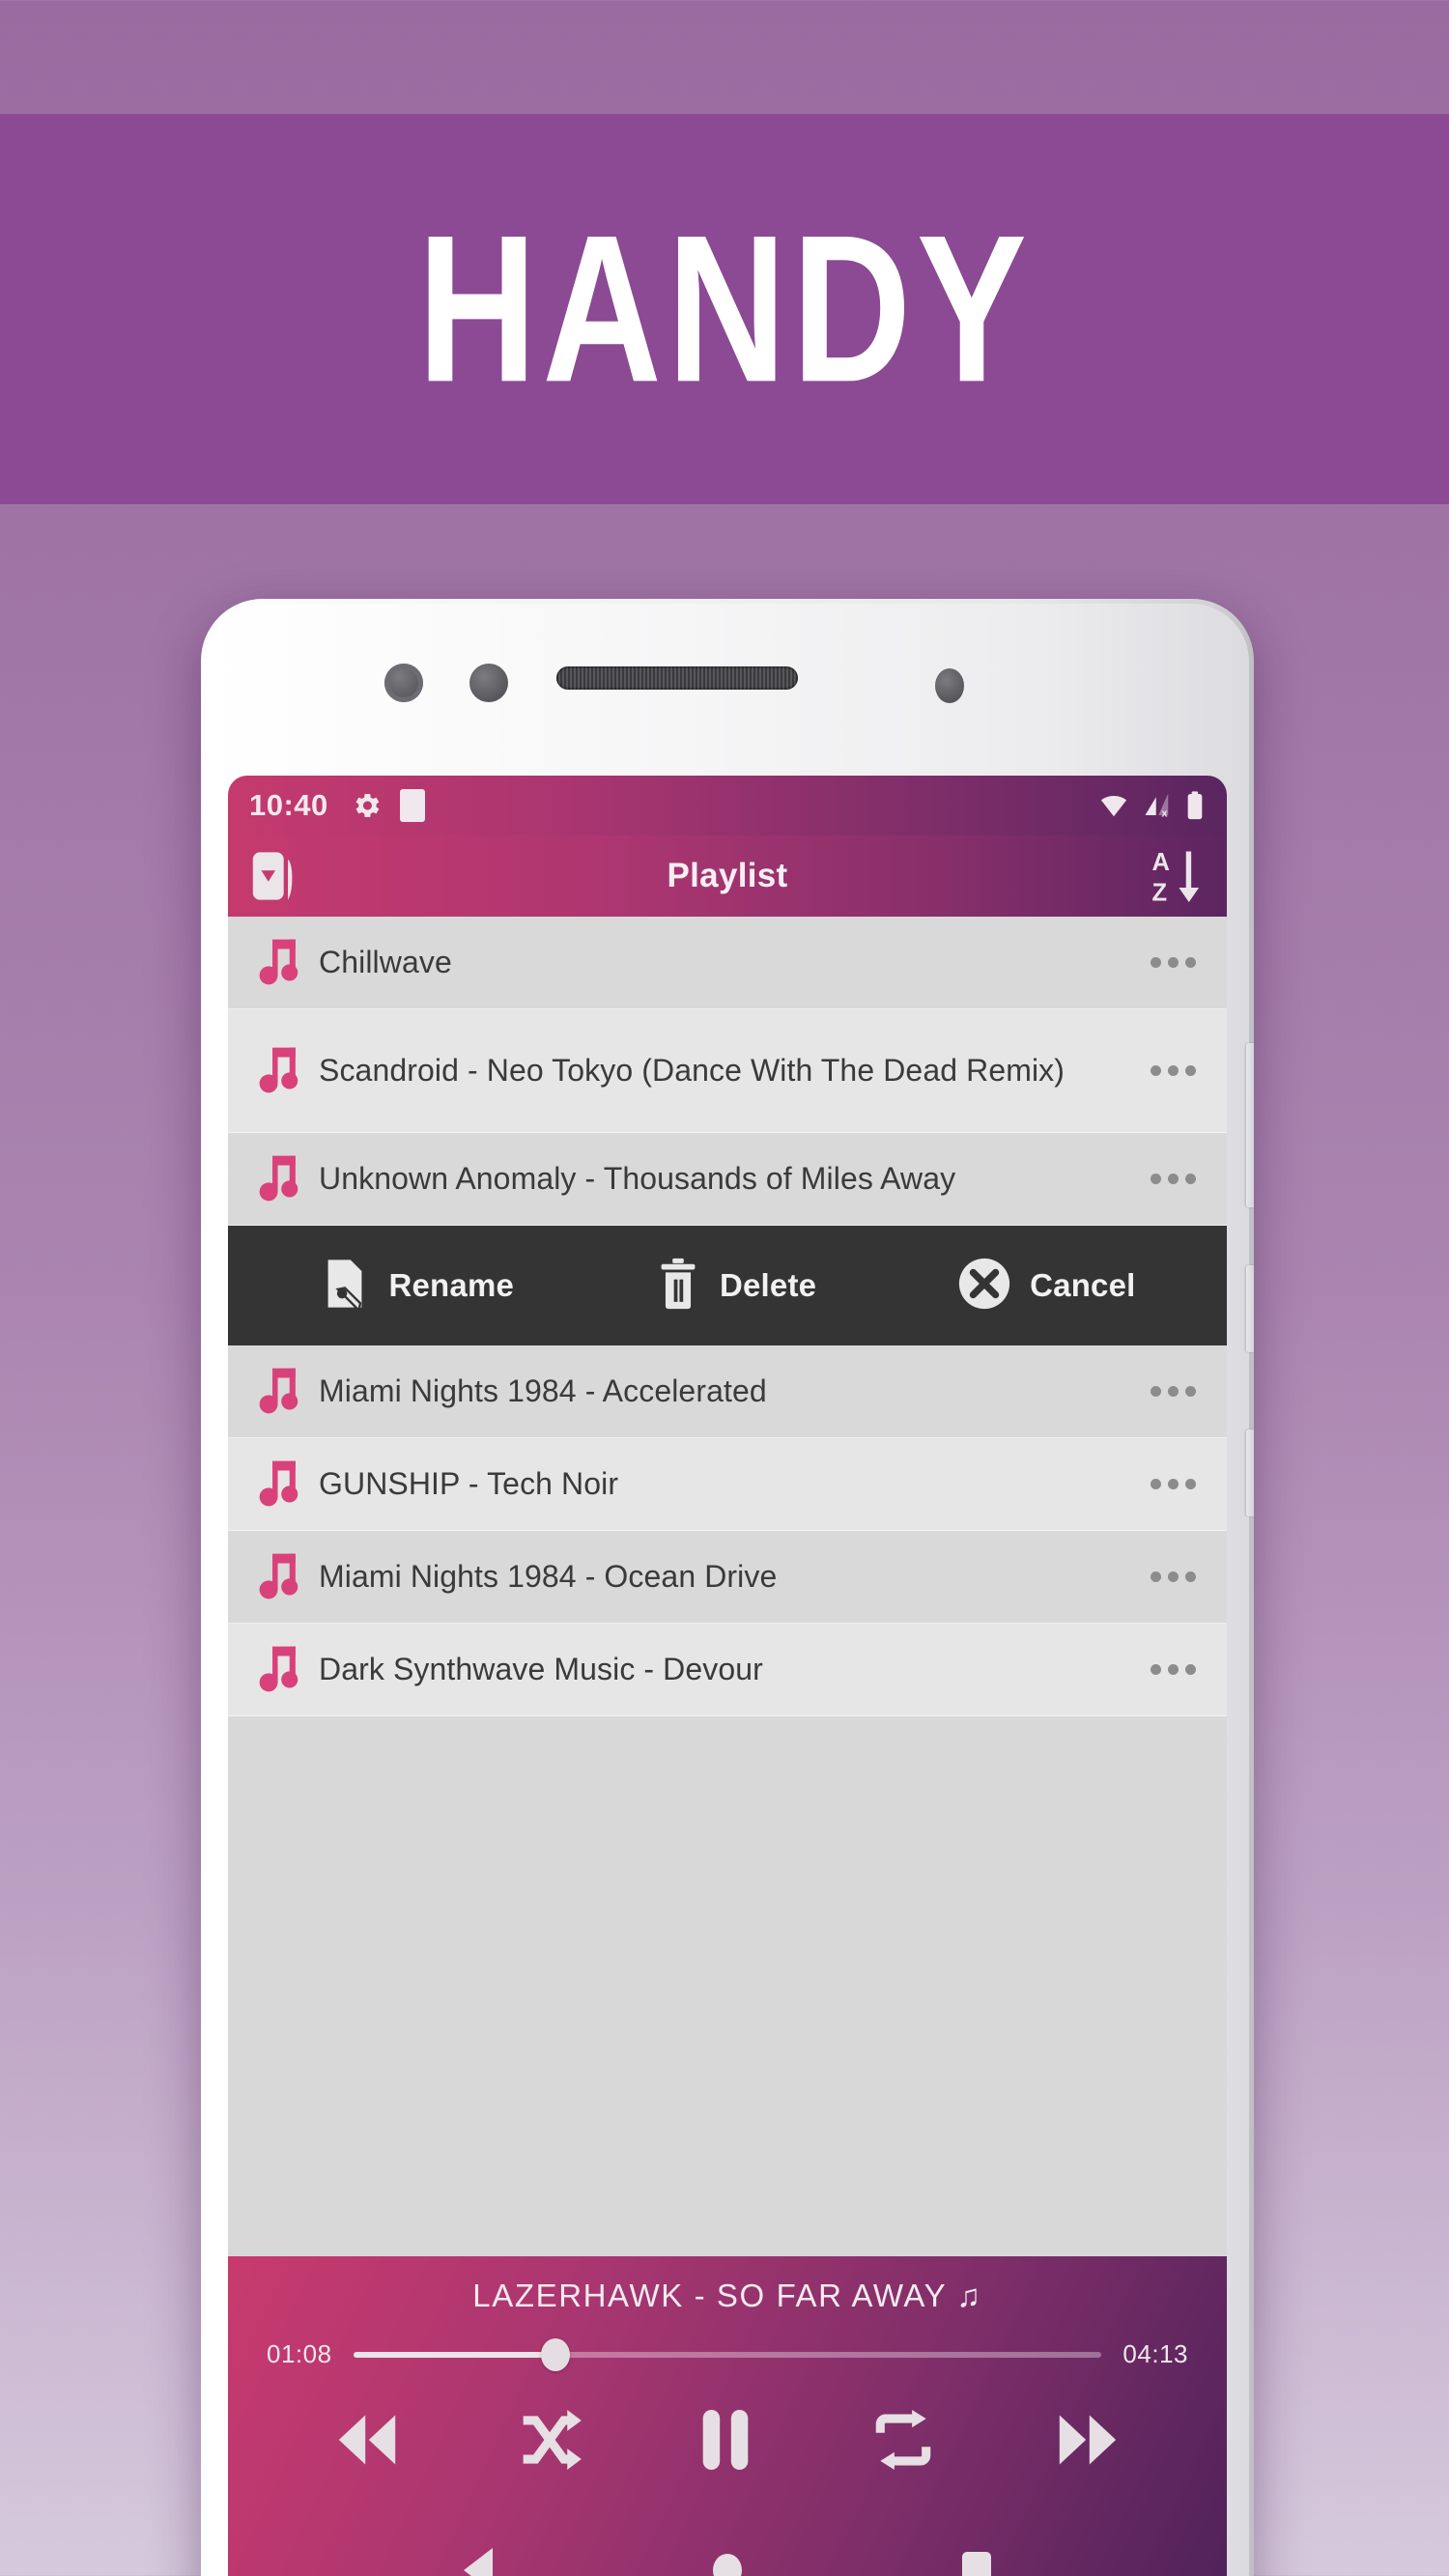 The width and height of the screenshot is (1449, 2576). What do you see at coordinates (299, 2353) in the screenshot?
I see `elapsed-time: 01:08` at bounding box center [299, 2353].